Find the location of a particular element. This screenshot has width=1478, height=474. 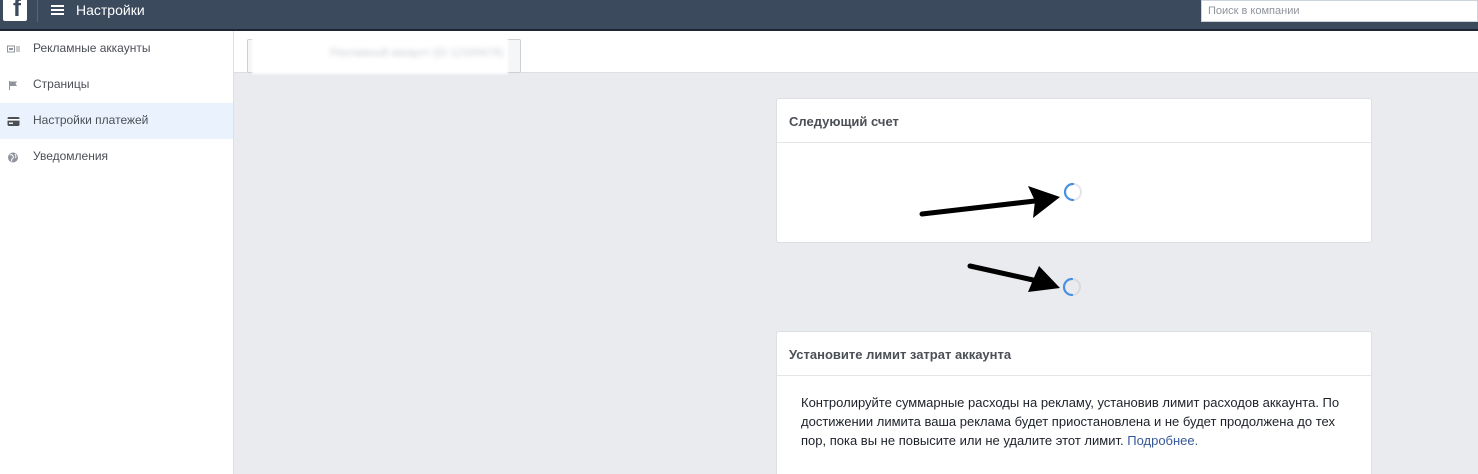

credit-card-icon is located at coordinates (13, 121).